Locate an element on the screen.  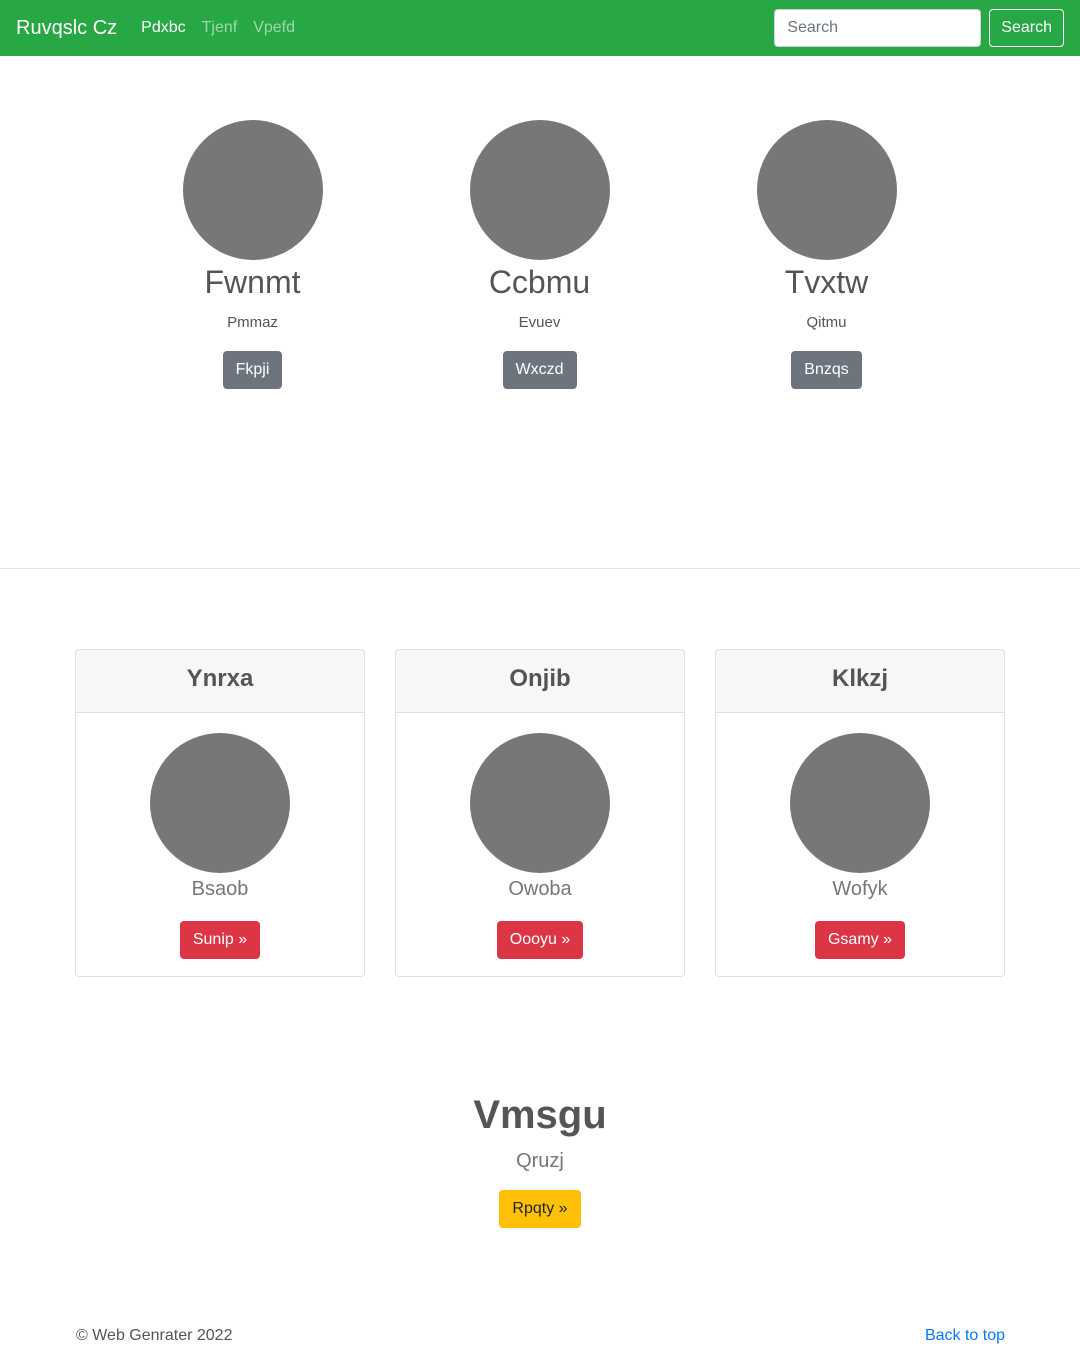
profile-column: Fwnmt Pmmaz Fkpji is located at coordinates (252, 254).